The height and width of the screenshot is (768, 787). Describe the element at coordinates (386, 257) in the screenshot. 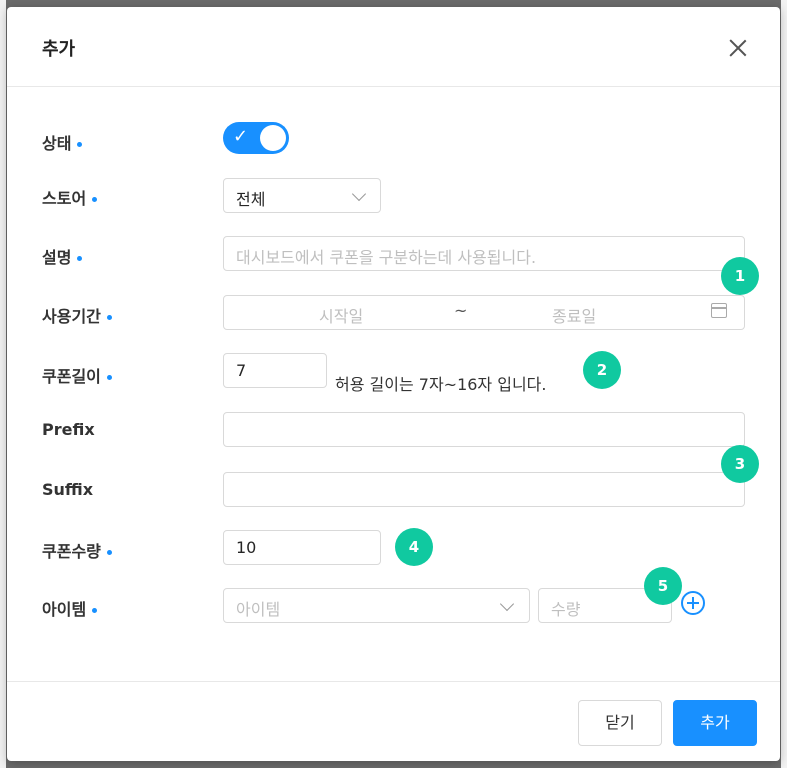

I see `description-placeholder: 대시보드에서 쿠폰을 구분하는데 사용됩니다.` at that location.